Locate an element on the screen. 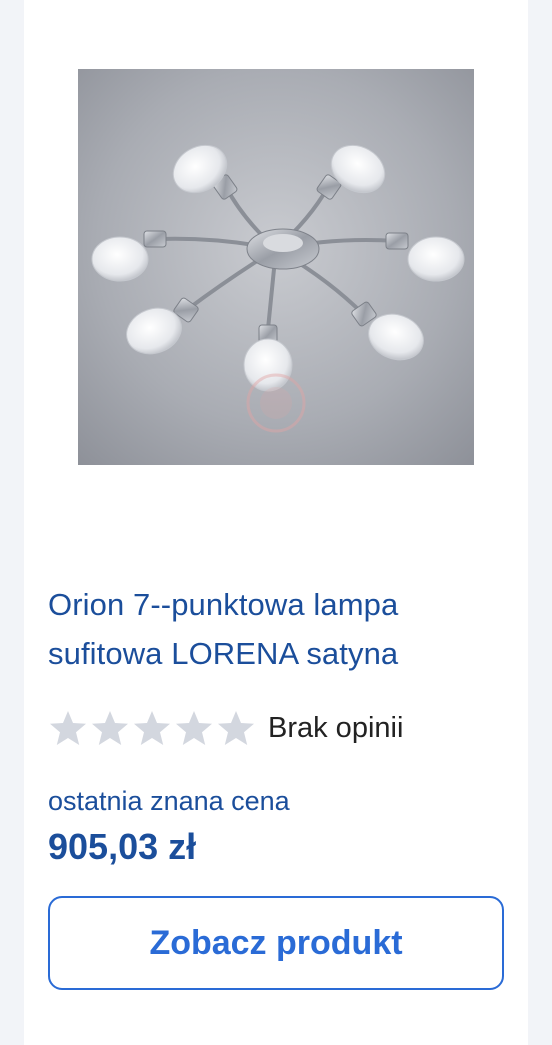 This screenshot has height=1045, width=552. rating-text: Brak opinii is located at coordinates (336, 727).